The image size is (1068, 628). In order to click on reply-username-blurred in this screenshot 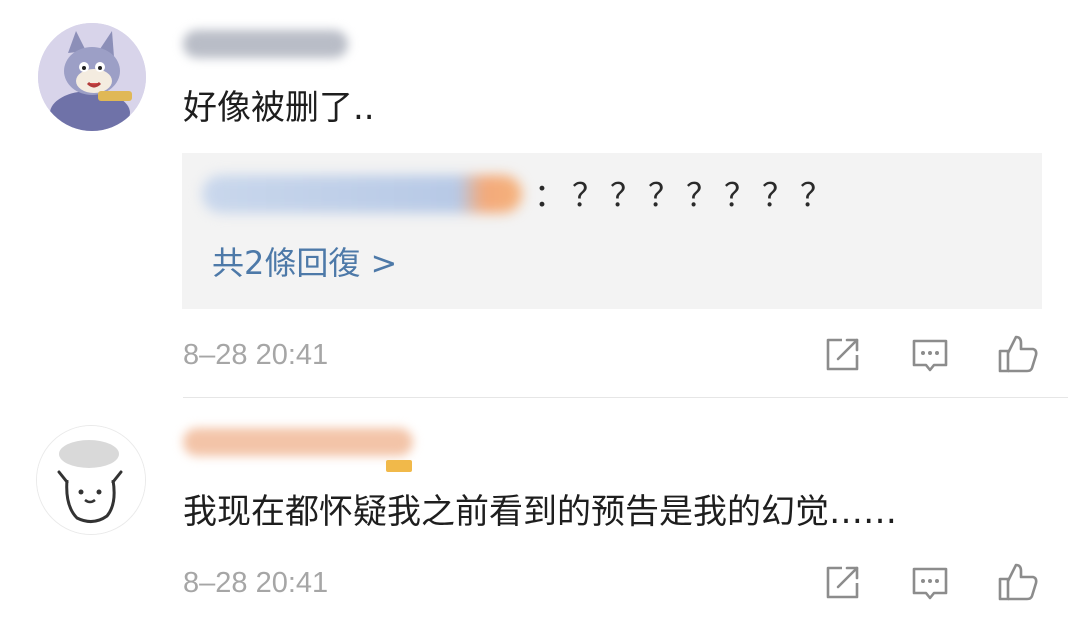, I will do `click(362, 194)`.